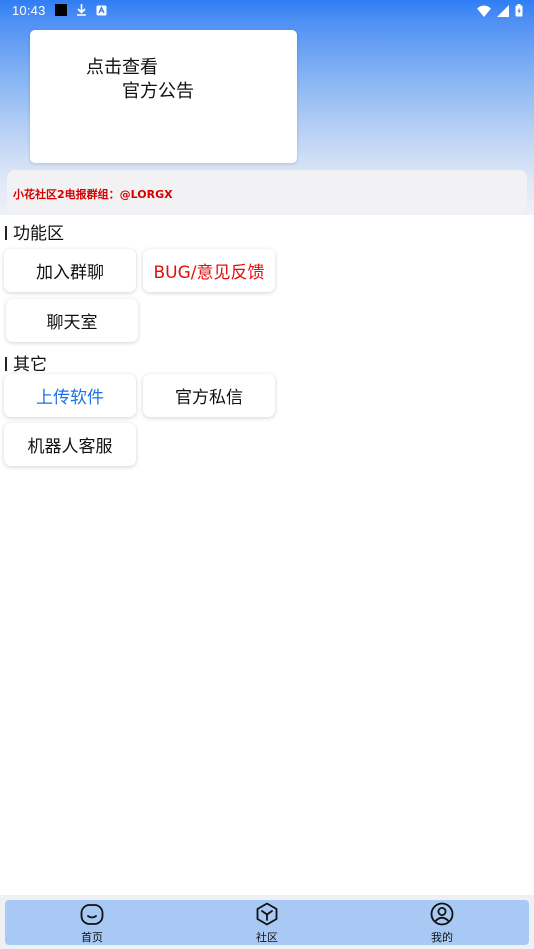 Image resolution: width=534 pixels, height=949 pixels. I want to click on section-title-other: 其它, so click(26, 362).